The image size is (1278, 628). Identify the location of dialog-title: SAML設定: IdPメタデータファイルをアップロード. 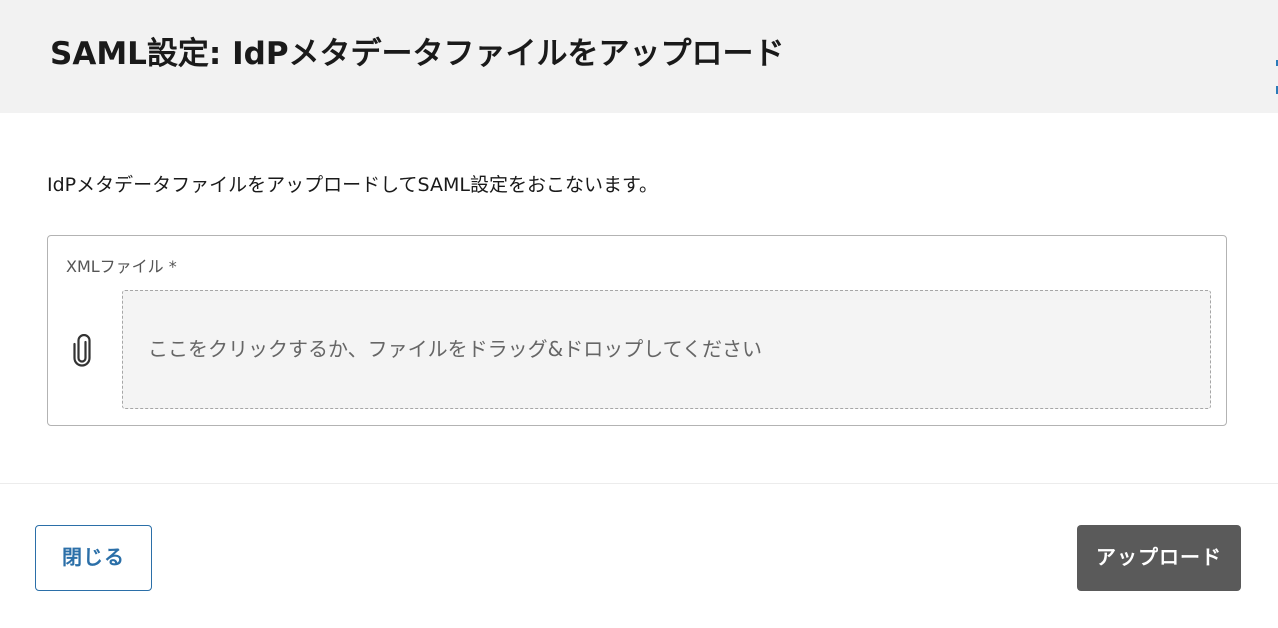
(417, 54).